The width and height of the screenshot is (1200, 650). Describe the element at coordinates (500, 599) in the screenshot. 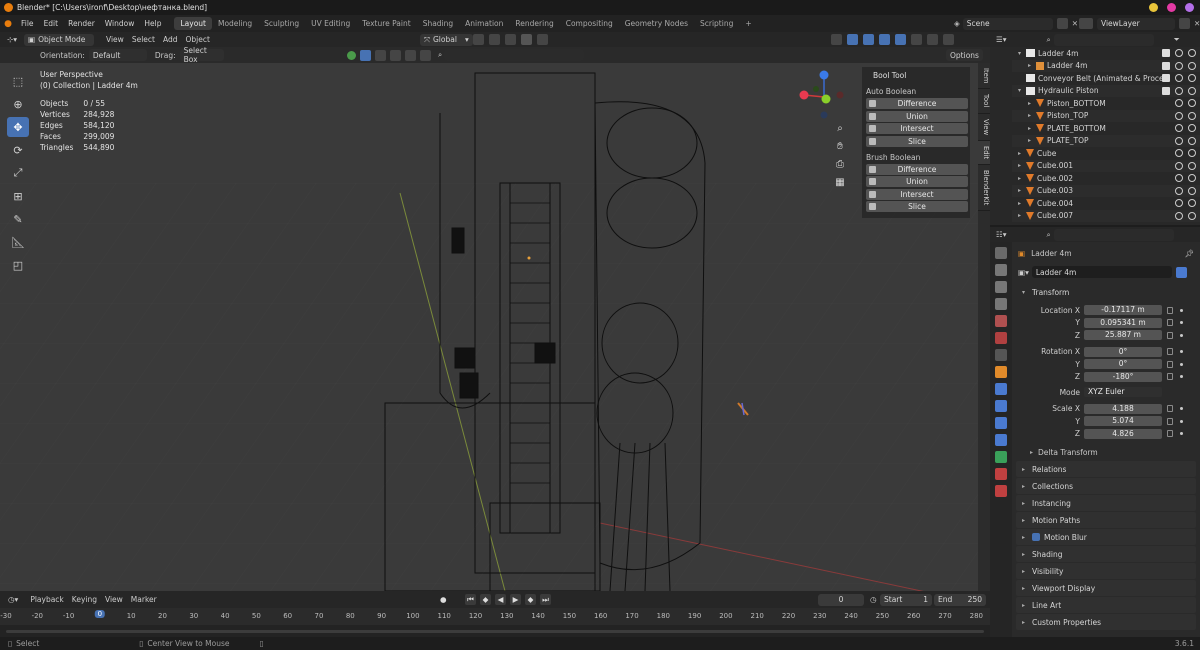

I see `play-reverse-icon: ◀` at that location.